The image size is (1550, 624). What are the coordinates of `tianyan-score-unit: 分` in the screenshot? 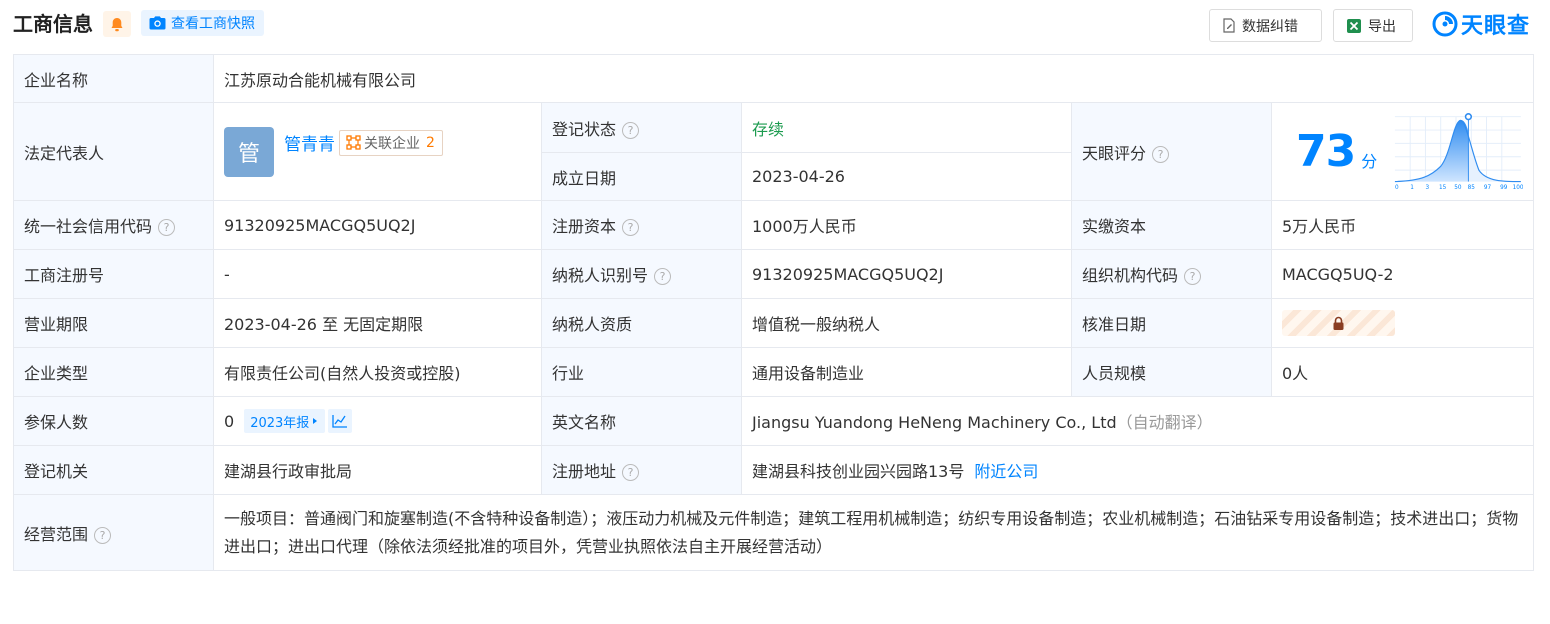 It's located at (1369, 161).